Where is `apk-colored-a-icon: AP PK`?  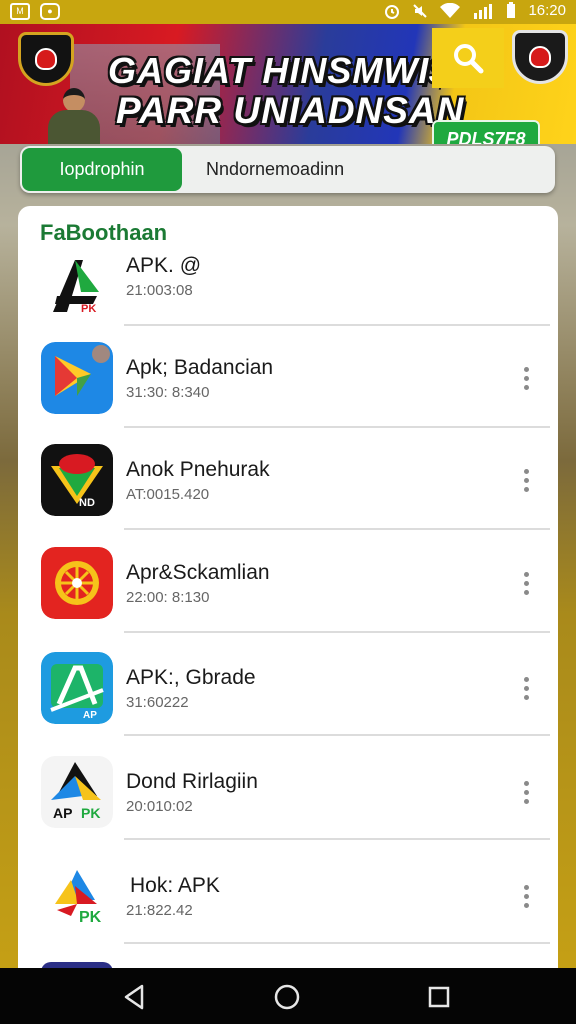
apk-colored-a-icon: AP PK is located at coordinates (77, 792).